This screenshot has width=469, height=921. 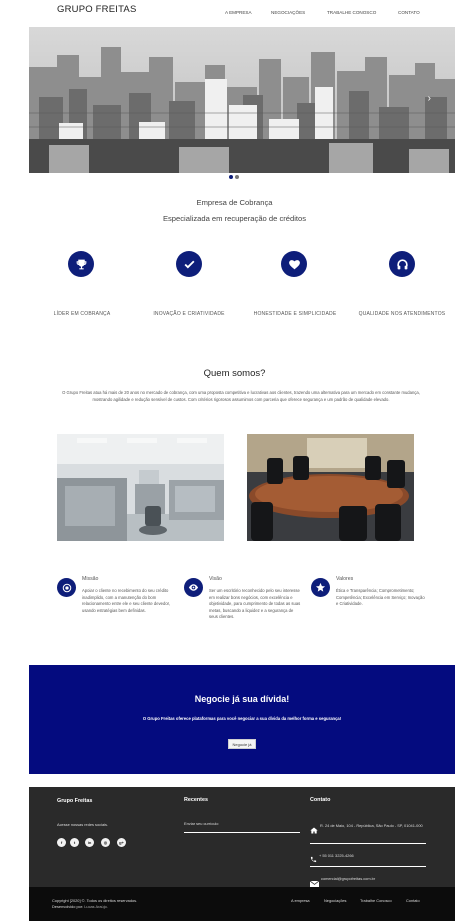 I want to click on carousel-indicators, so click(x=235, y=177).